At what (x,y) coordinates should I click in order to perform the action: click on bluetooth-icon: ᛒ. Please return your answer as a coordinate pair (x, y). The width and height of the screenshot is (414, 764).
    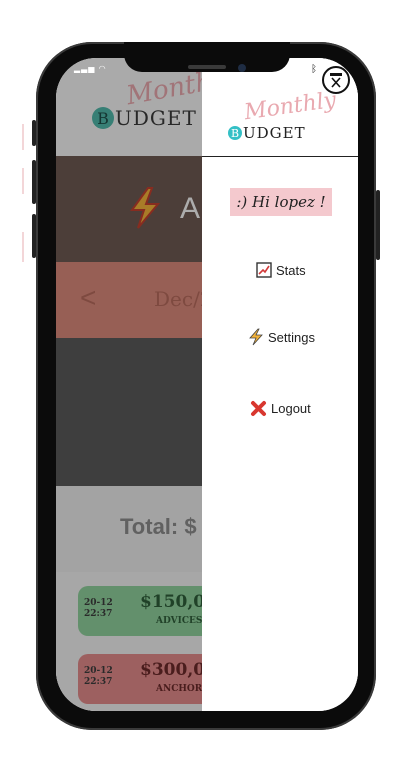
    Looking at the image, I should click on (314, 69).